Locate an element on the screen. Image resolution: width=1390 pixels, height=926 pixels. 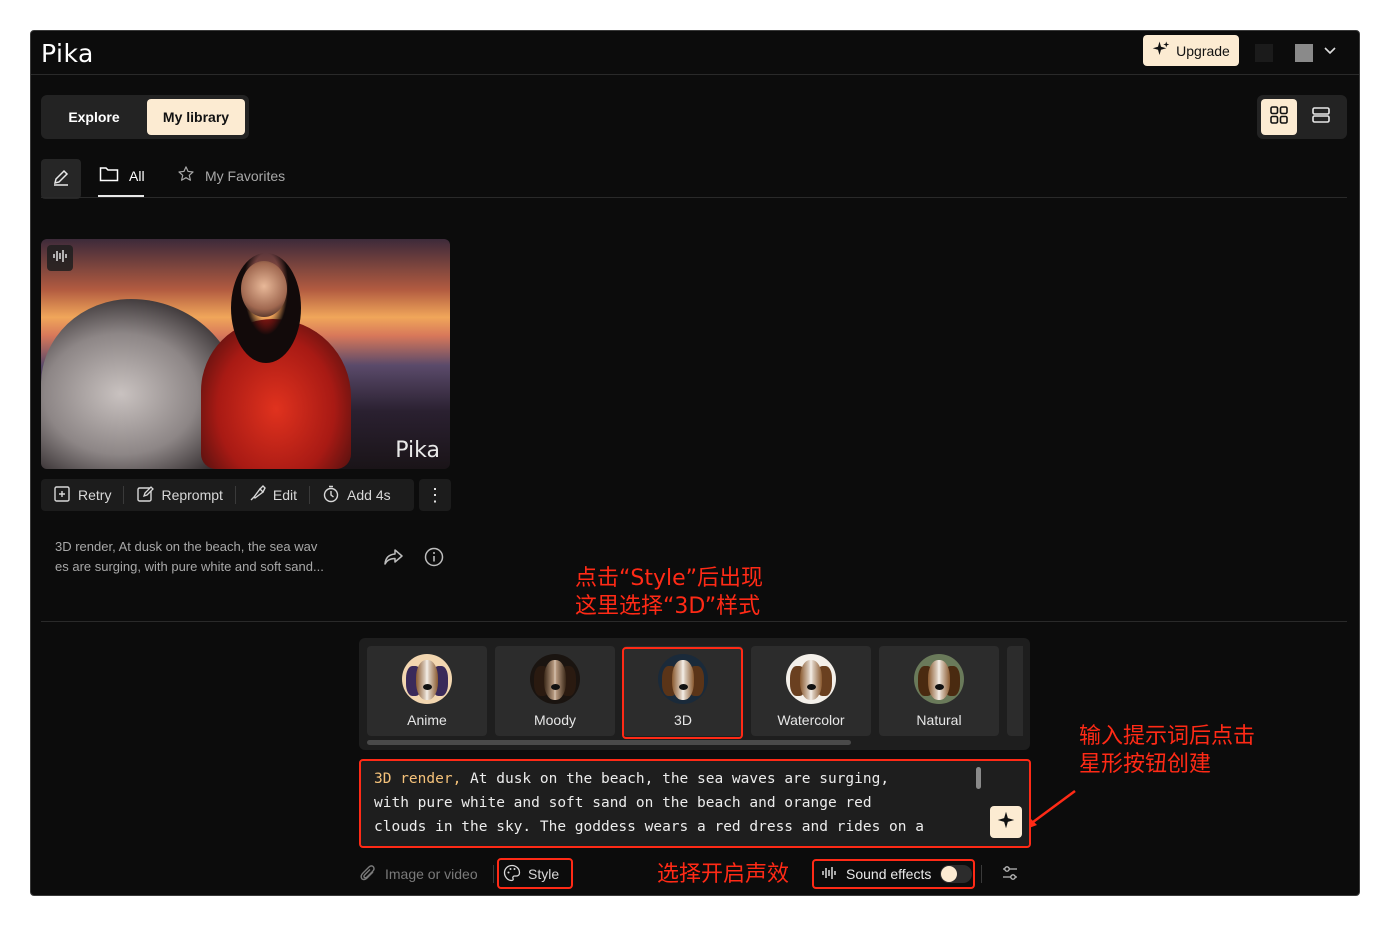
account-color-swatch is located at coordinates (1304, 53).